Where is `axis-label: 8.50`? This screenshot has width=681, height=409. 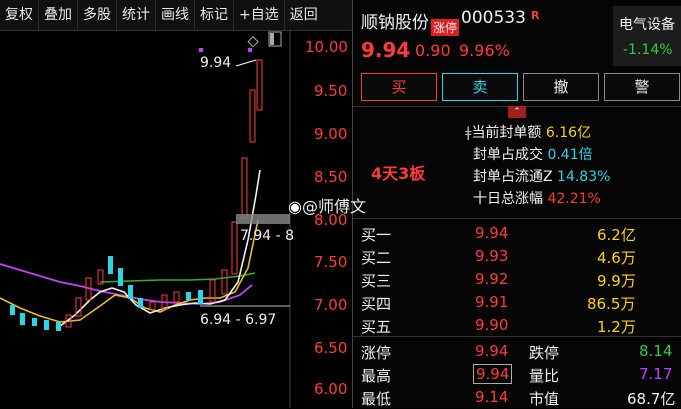
axis-label: 8.50 is located at coordinates (331, 177).